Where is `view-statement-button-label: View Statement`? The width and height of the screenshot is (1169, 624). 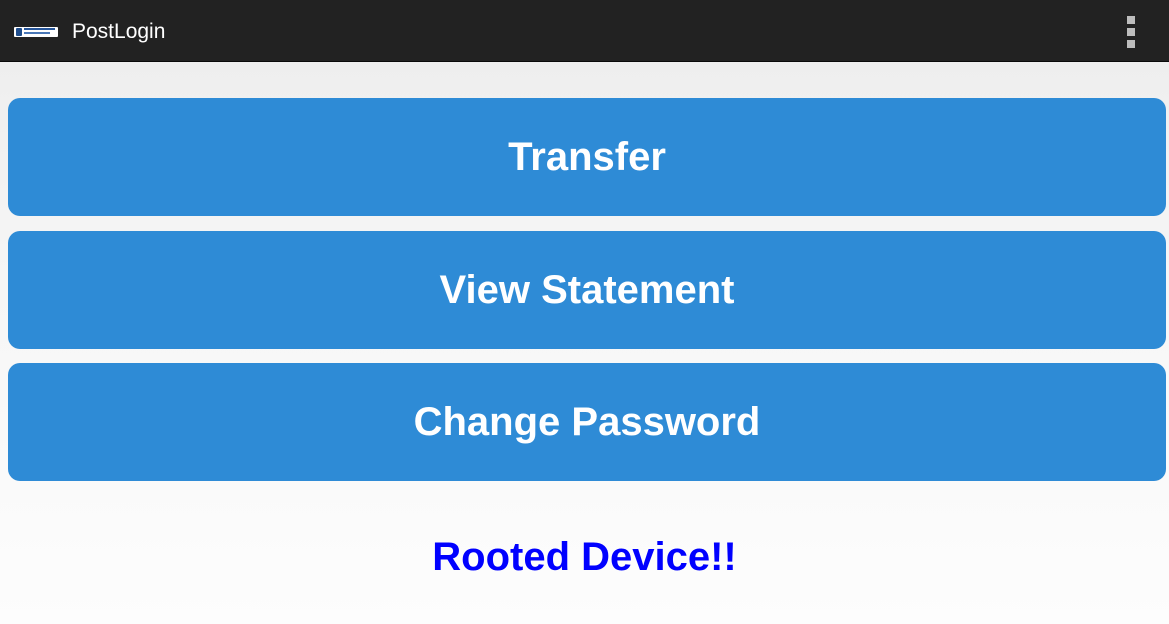 view-statement-button-label: View Statement is located at coordinates (587, 289).